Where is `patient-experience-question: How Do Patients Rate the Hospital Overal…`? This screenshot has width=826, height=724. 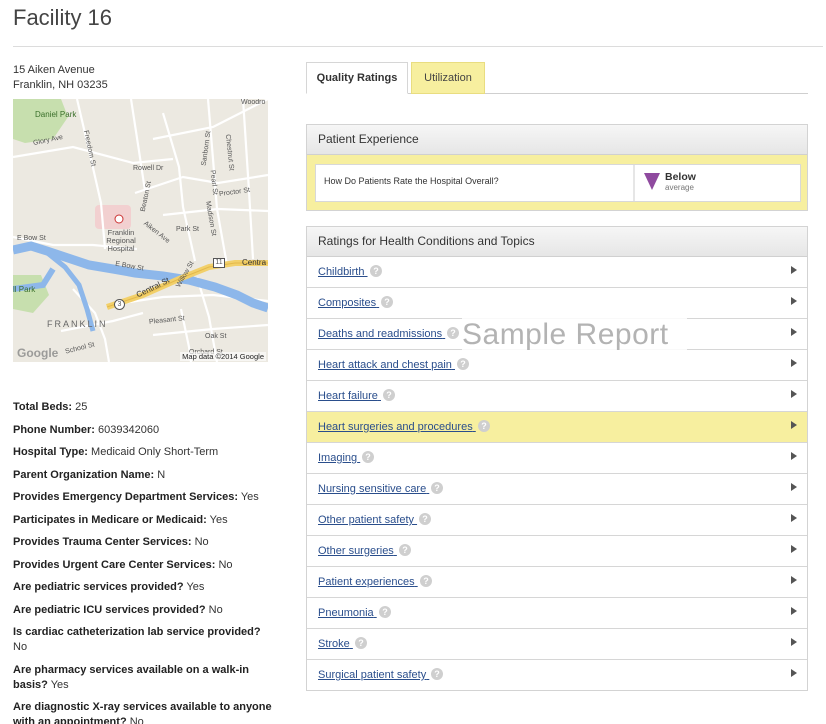 patient-experience-question: How Do Patients Rate the Hospital Overal… is located at coordinates (411, 181).